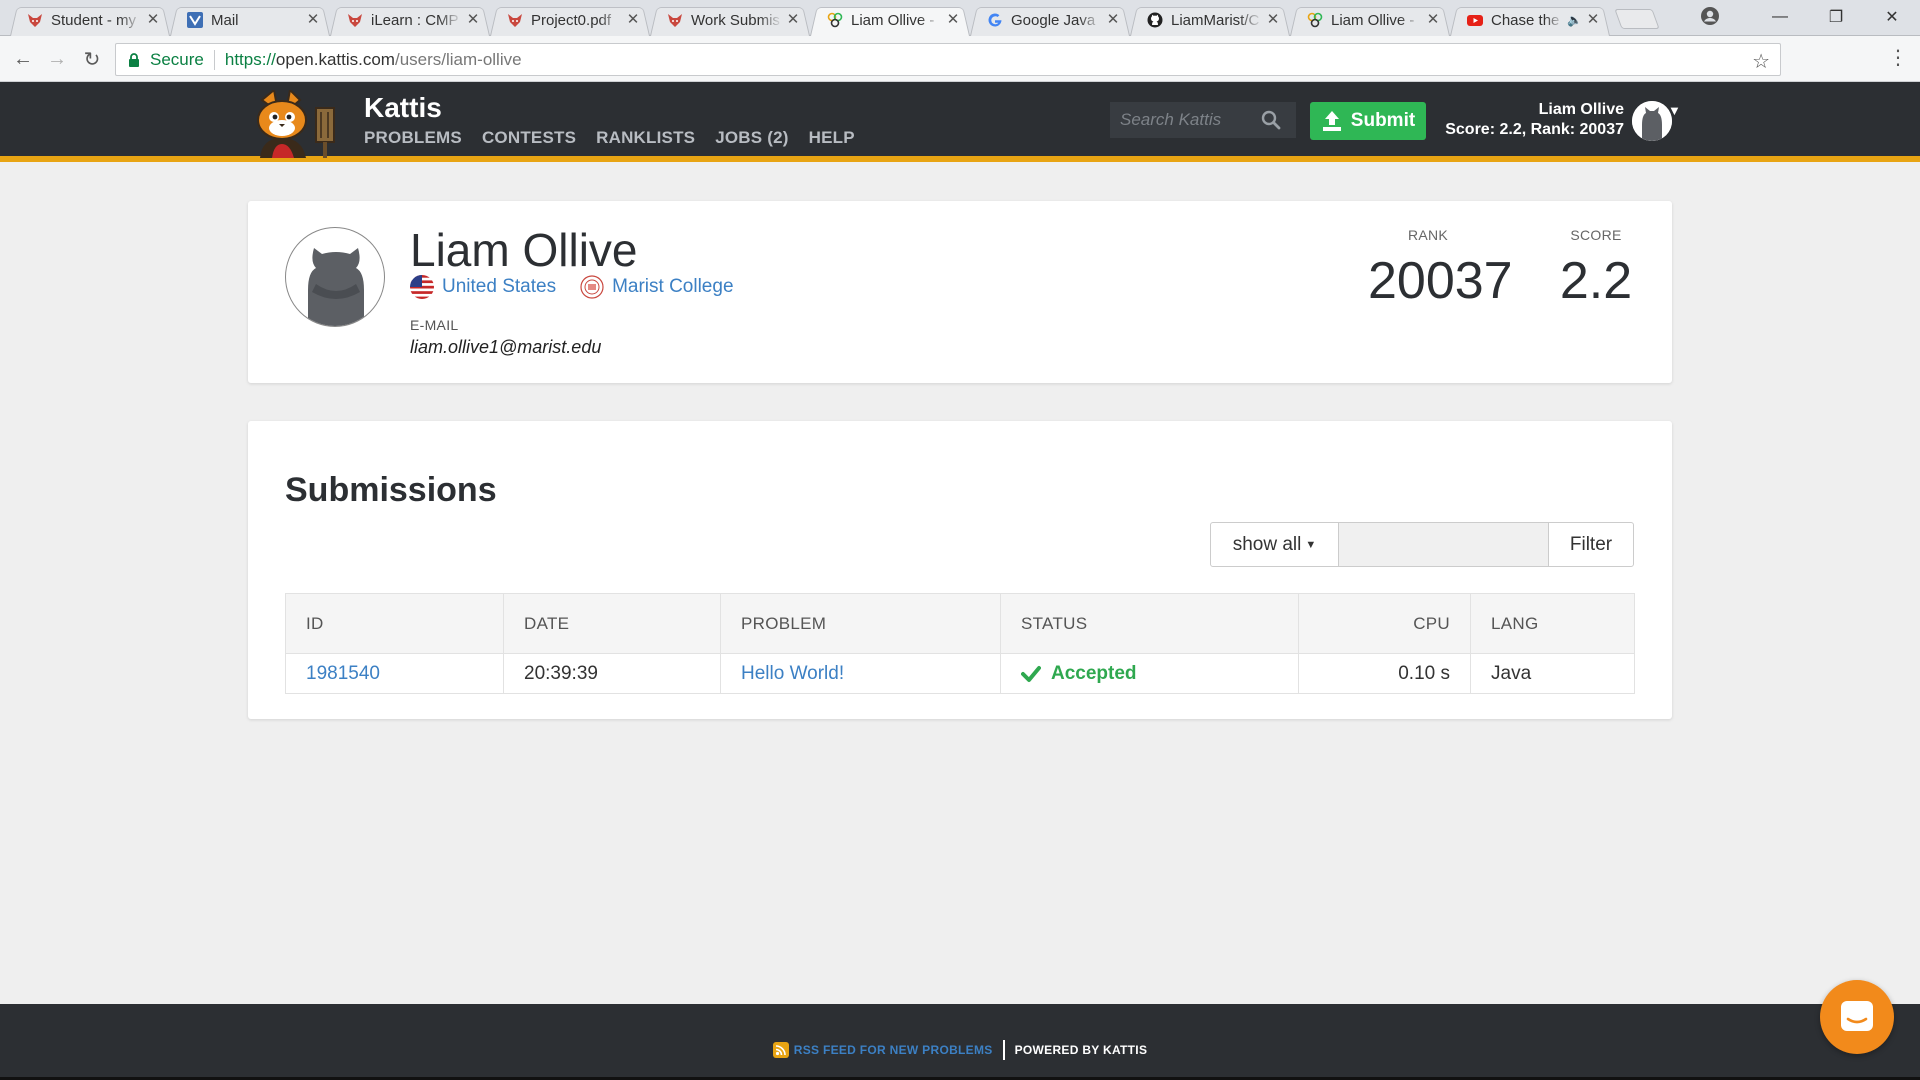  Describe the element at coordinates (57, 59) in the screenshot. I see `forward-arrow-icon: →` at that location.